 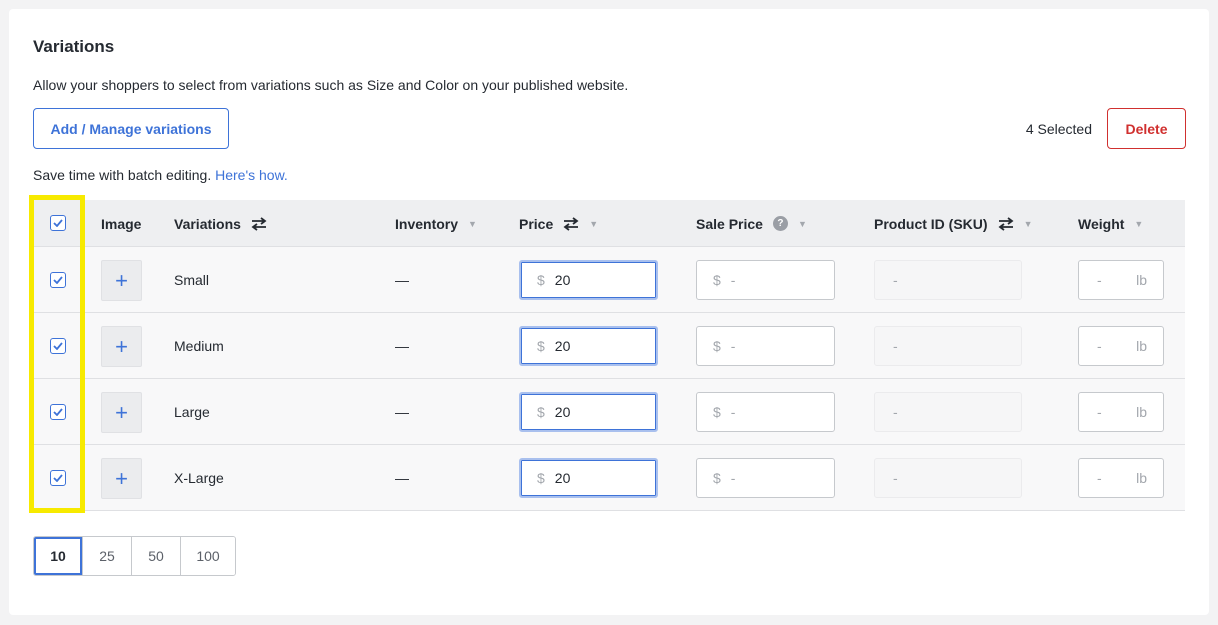 I want to click on header-variations: Variations, so click(x=220, y=223).